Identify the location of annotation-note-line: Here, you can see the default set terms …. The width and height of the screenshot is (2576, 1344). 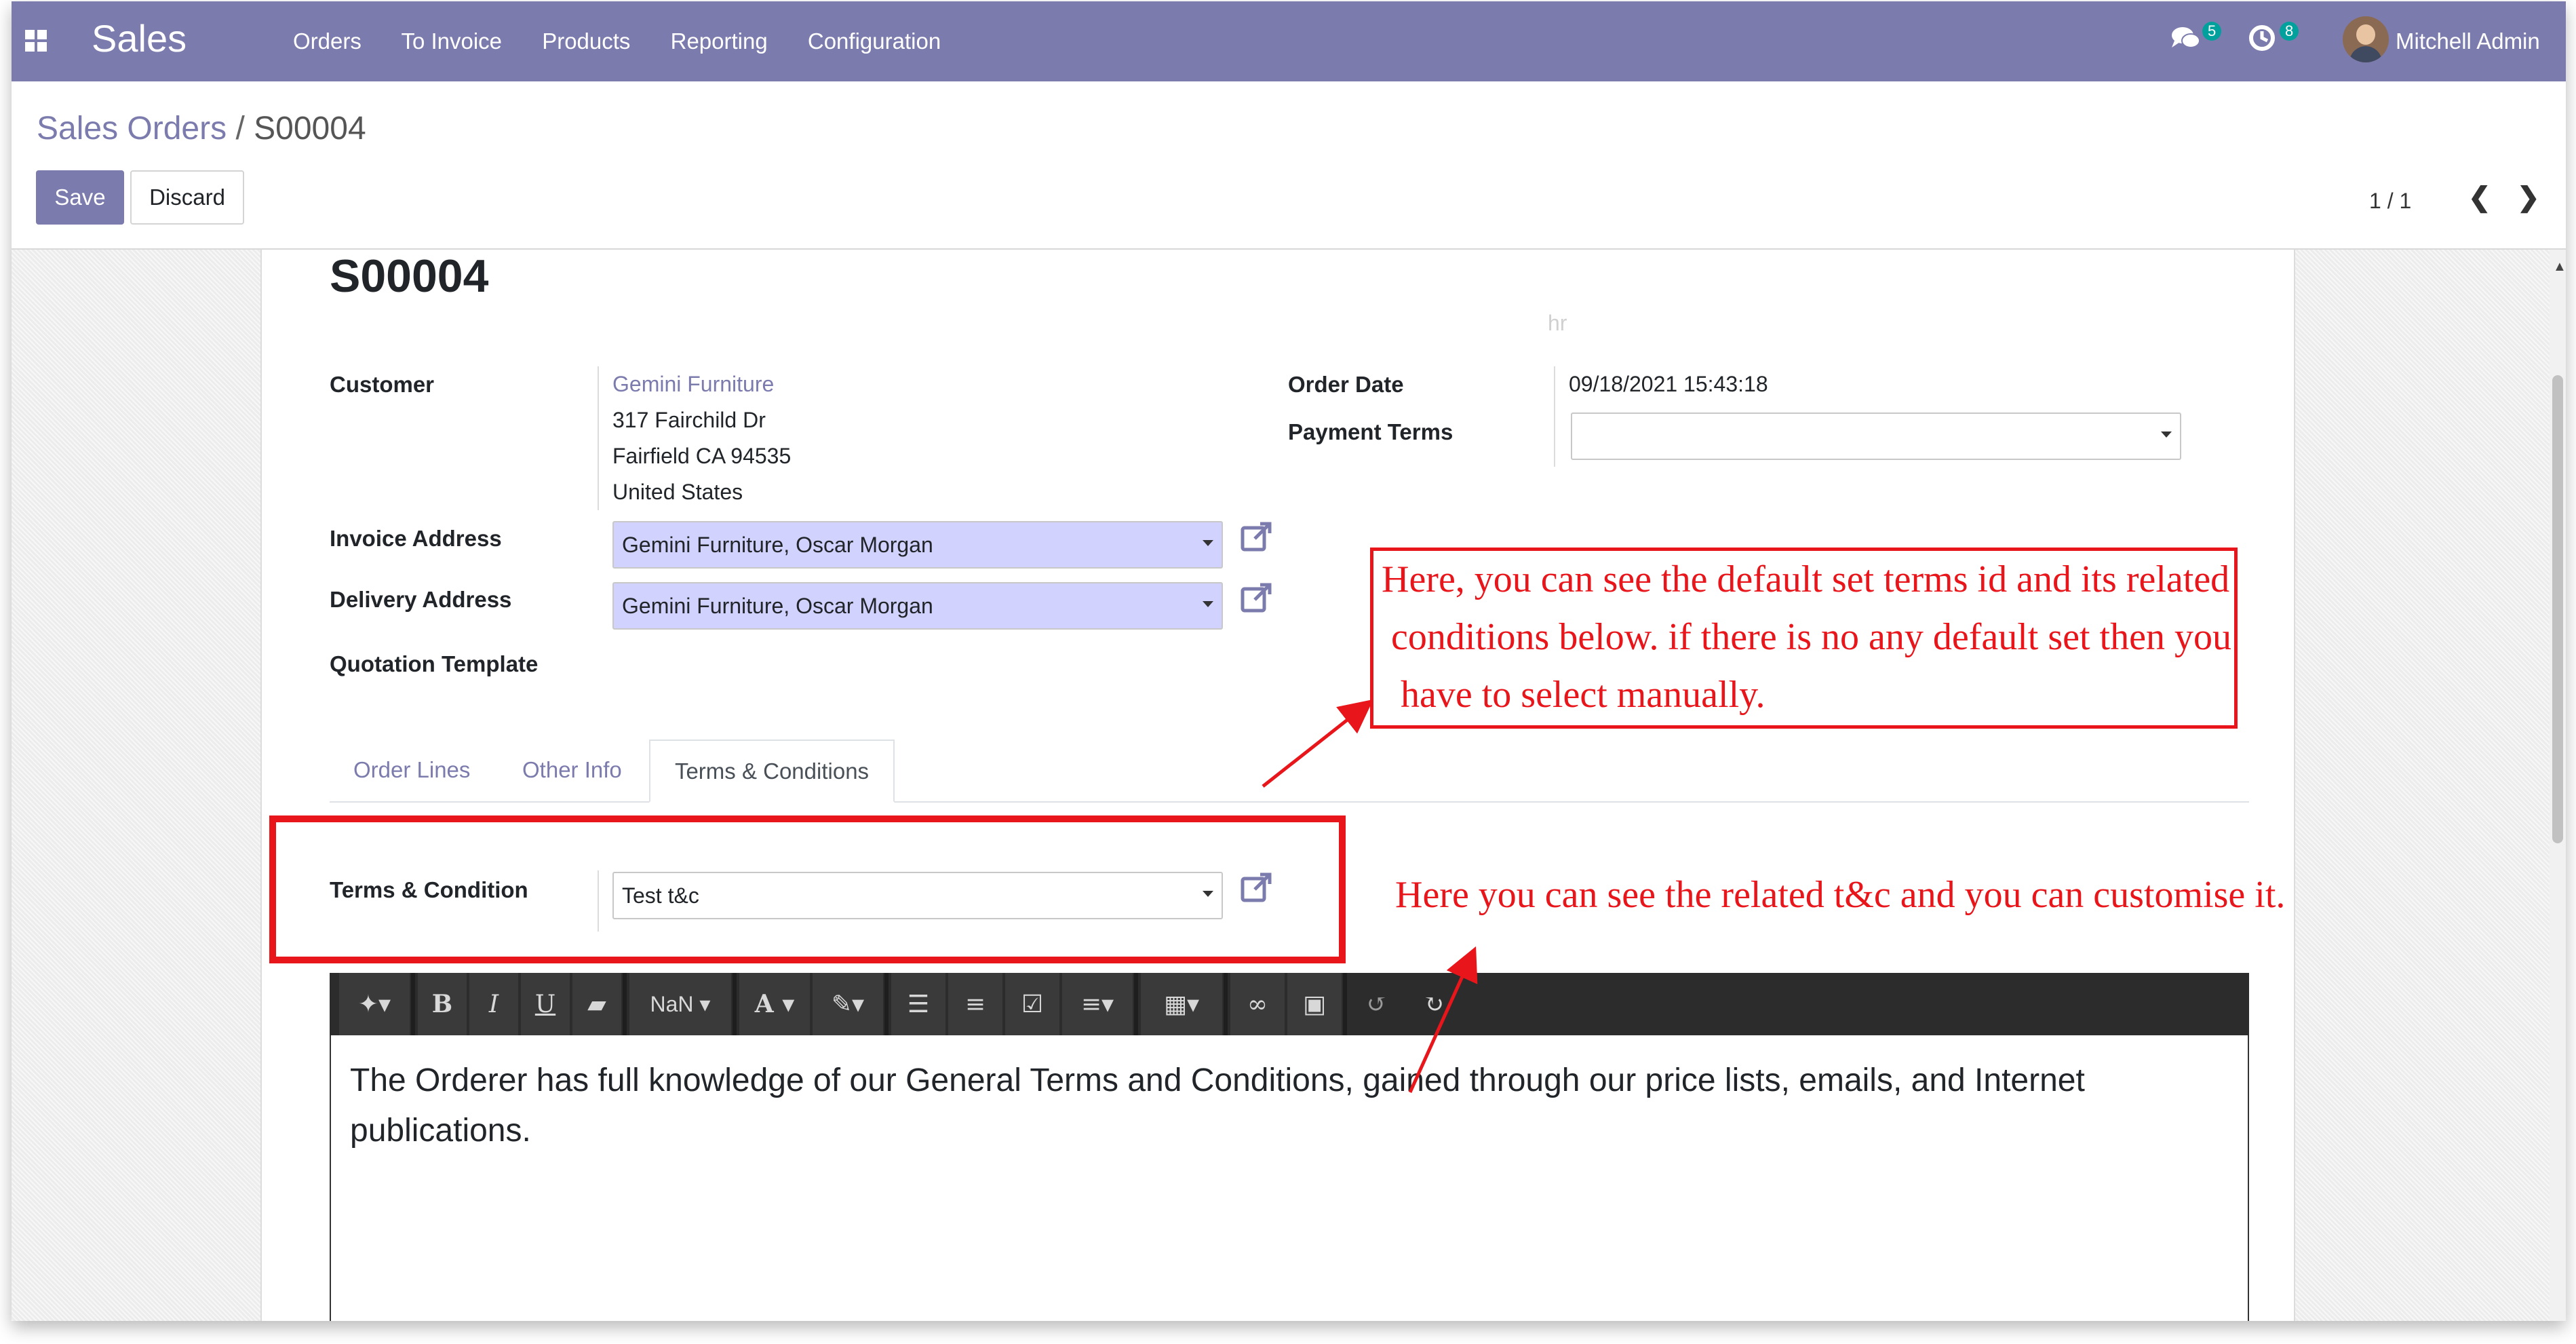
(1806, 579).